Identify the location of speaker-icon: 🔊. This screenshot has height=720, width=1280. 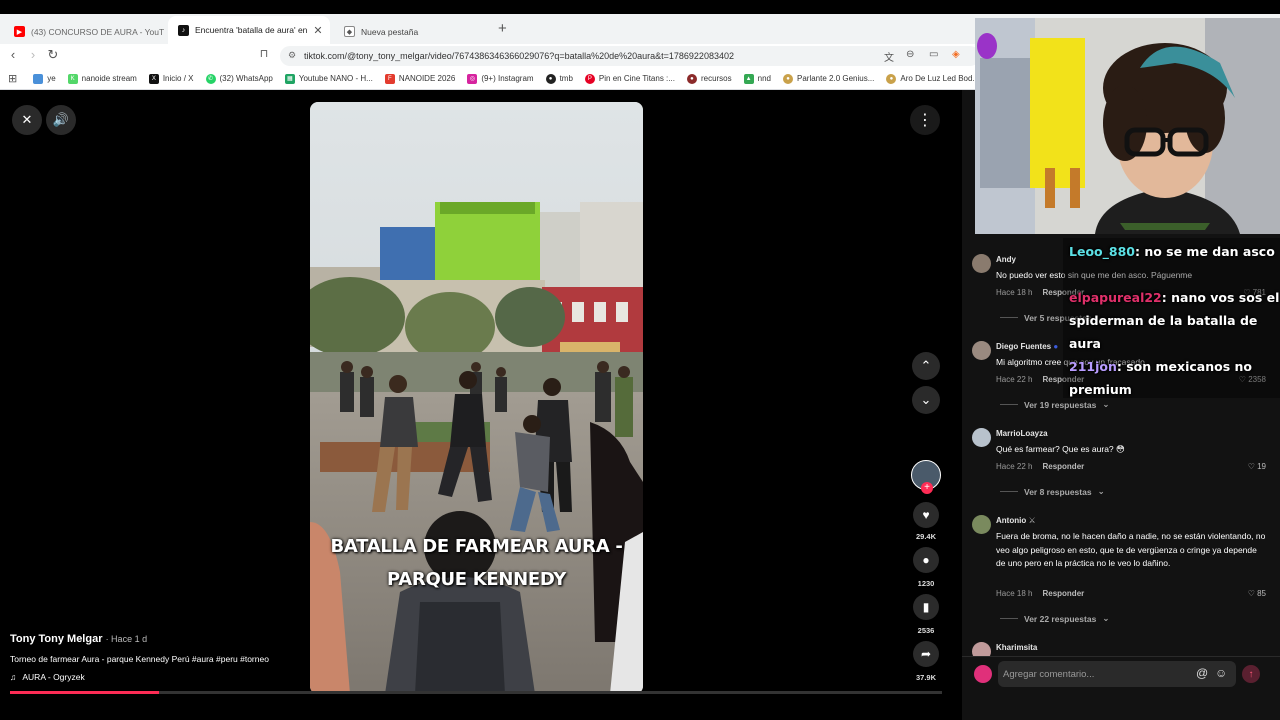
(61, 119).